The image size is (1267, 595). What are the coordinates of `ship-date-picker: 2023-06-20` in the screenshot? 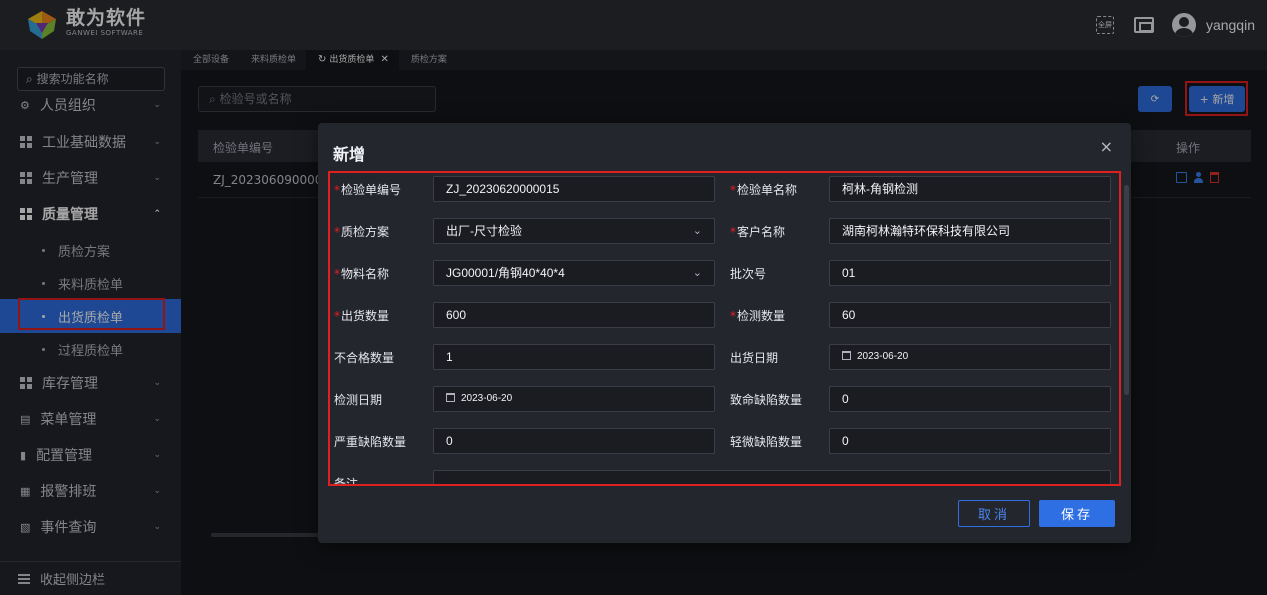 It's located at (970, 357).